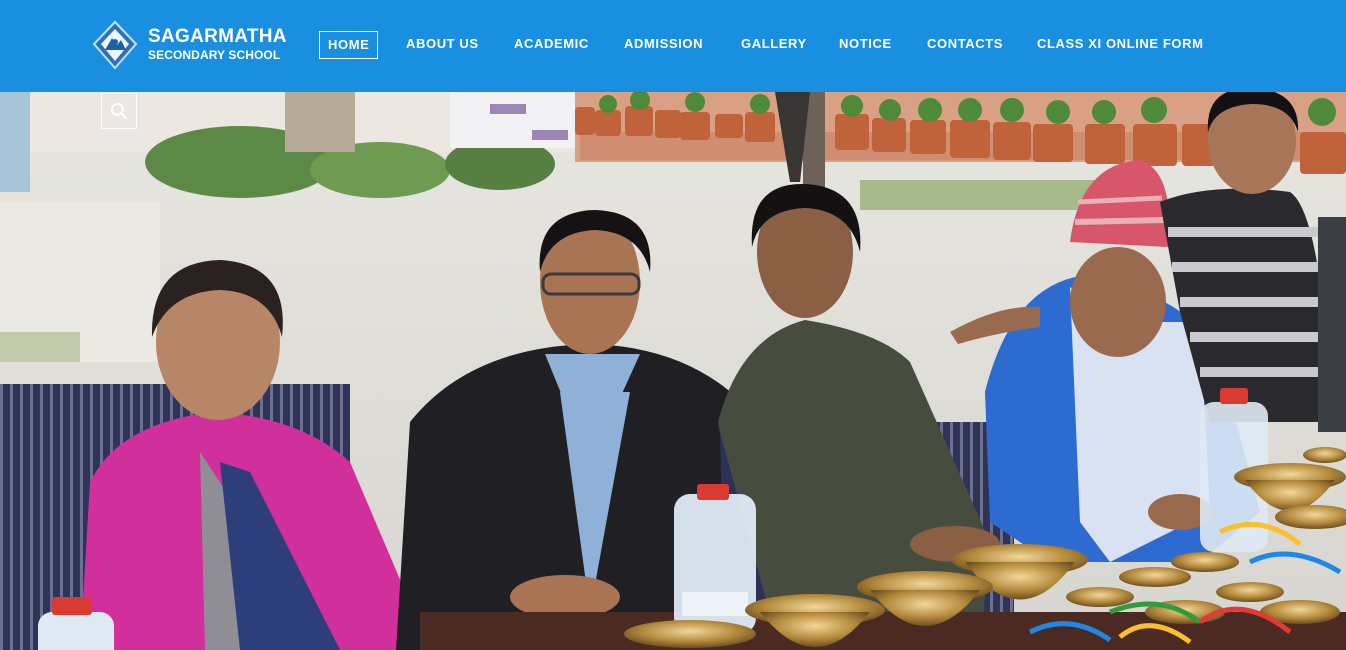 Image resolution: width=1346 pixels, height=650 pixels. I want to click on school-emblem-icon, so click(115, 45).